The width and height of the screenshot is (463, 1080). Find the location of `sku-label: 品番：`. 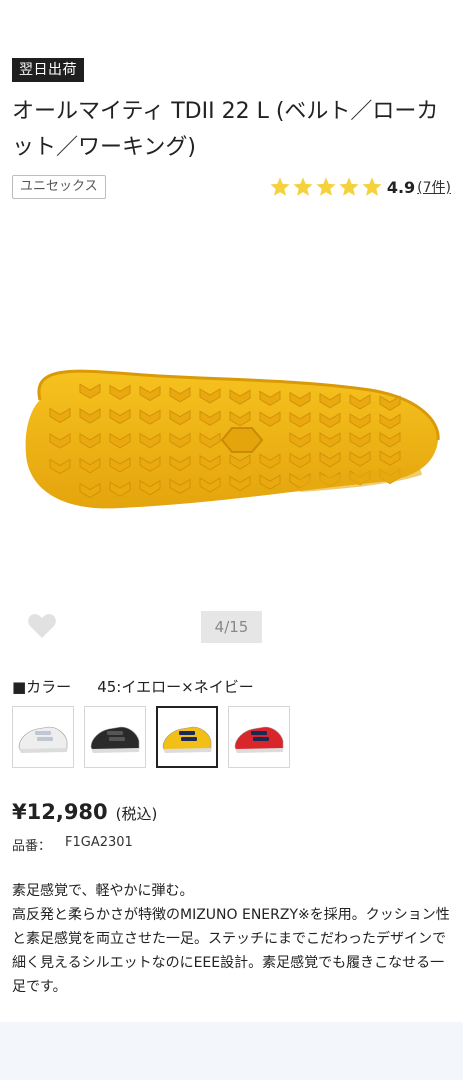

sku-label: 品番： is located at coordinates (32, 846).